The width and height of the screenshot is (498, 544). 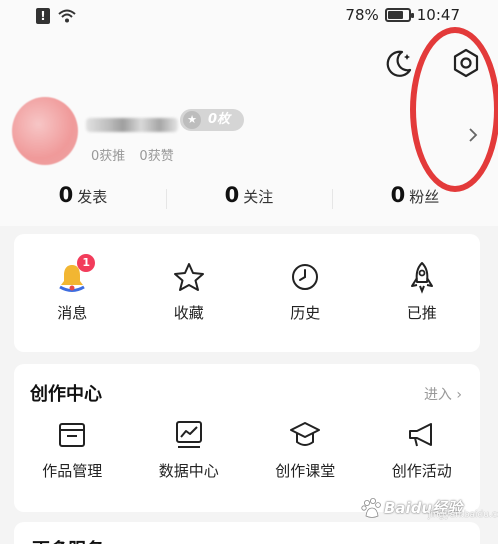 What do you see at coordinates (247, 533) in the screenshot?
I see `more-services-card: 更多服务` at bounding box center [247, 533].